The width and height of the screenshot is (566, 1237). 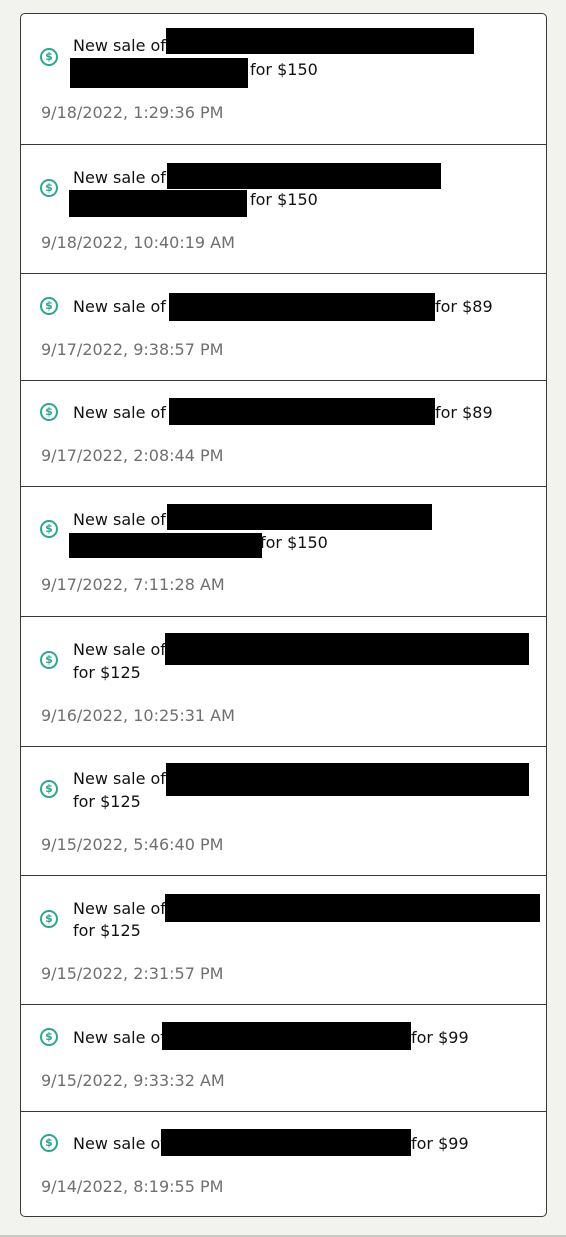 What do you see at coordinates (132, 1186) in the screenshot?
I see `sale-timestamp: 9/14/2022, 8:19:55 PM` at bounding box center [132, 1186].